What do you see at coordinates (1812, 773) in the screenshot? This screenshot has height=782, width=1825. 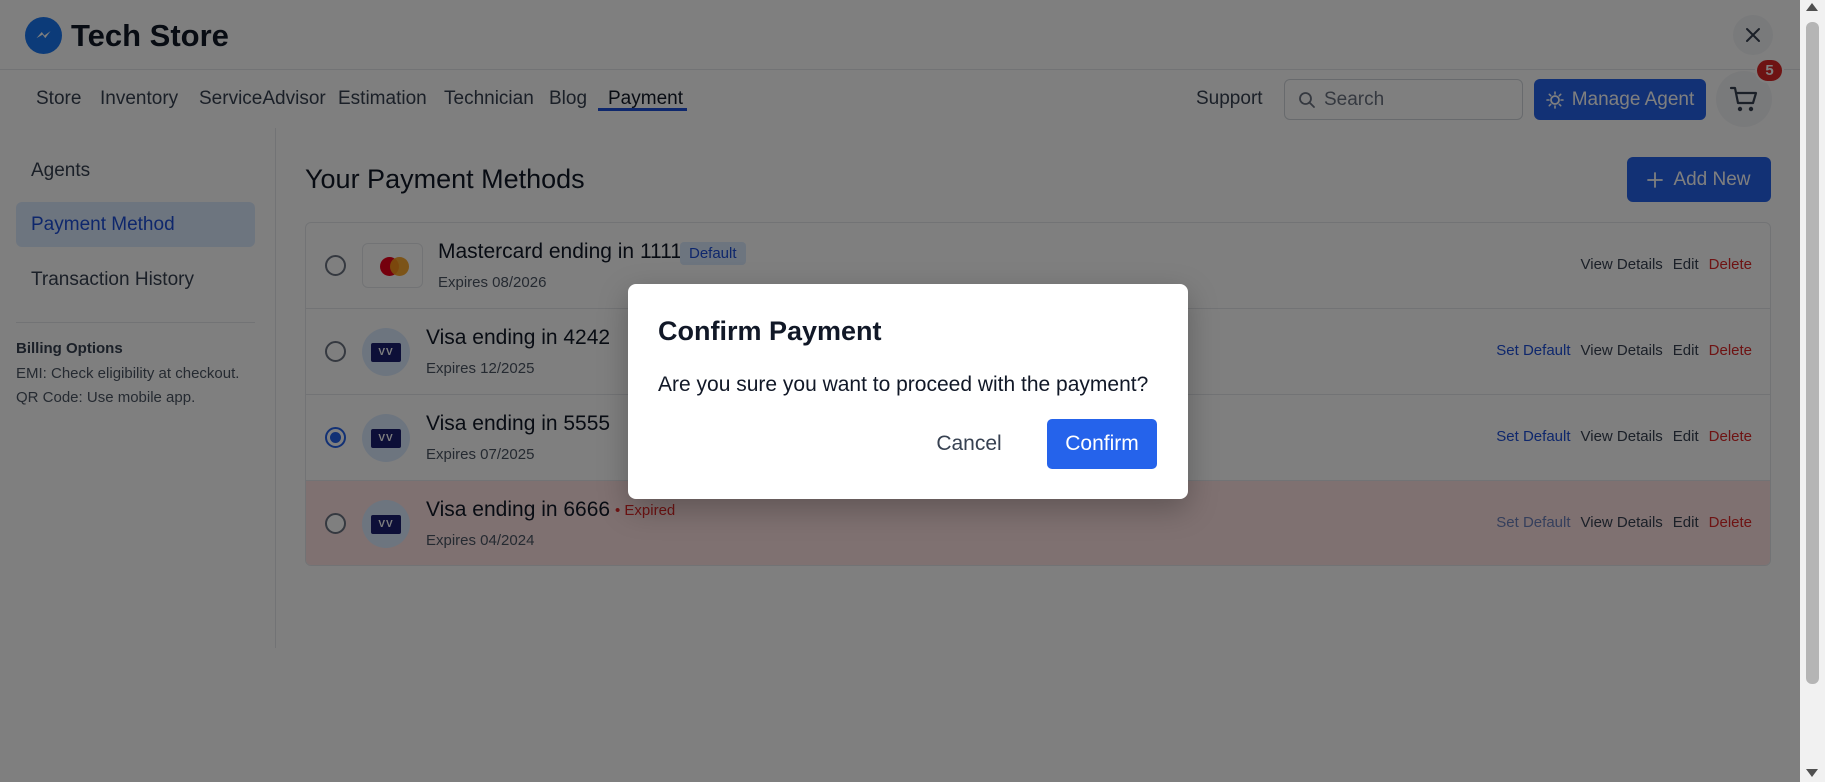 I see `scroll-down-icon` at bounding box center [1812, 773].